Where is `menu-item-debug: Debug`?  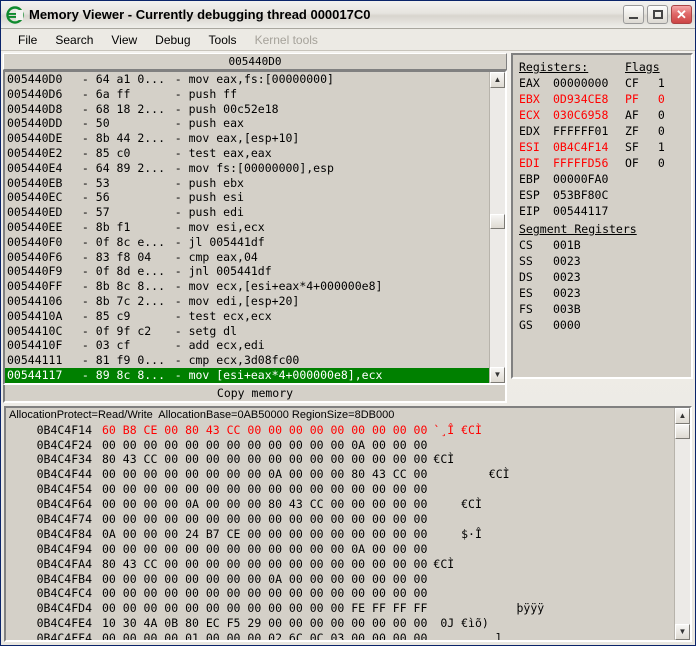 menu-item-debug: Debug is located at coordinates (172, 40).